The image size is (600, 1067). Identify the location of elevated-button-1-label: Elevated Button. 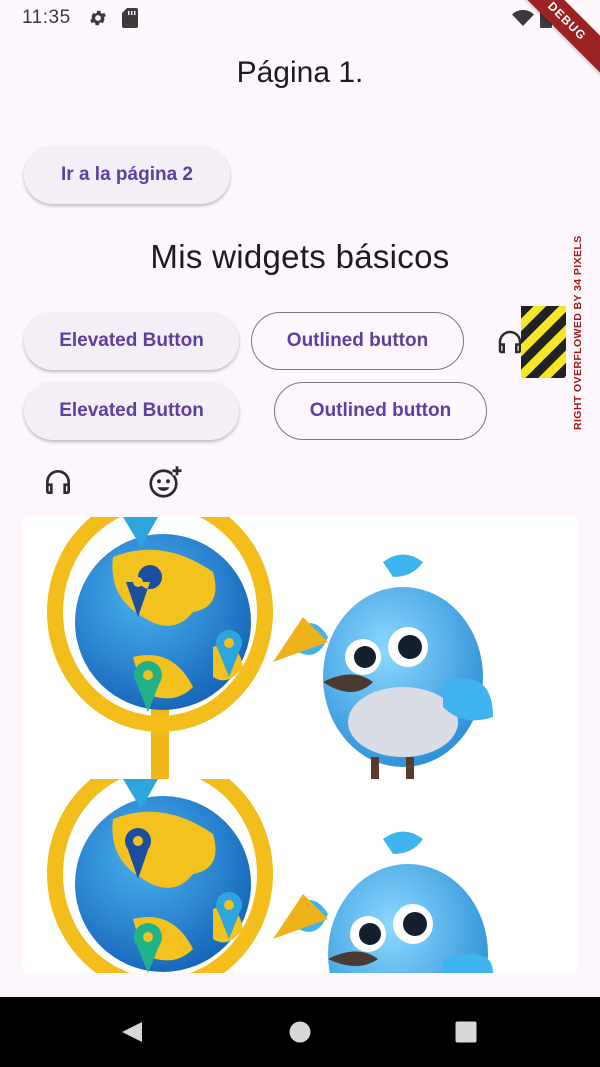
(131, 340).